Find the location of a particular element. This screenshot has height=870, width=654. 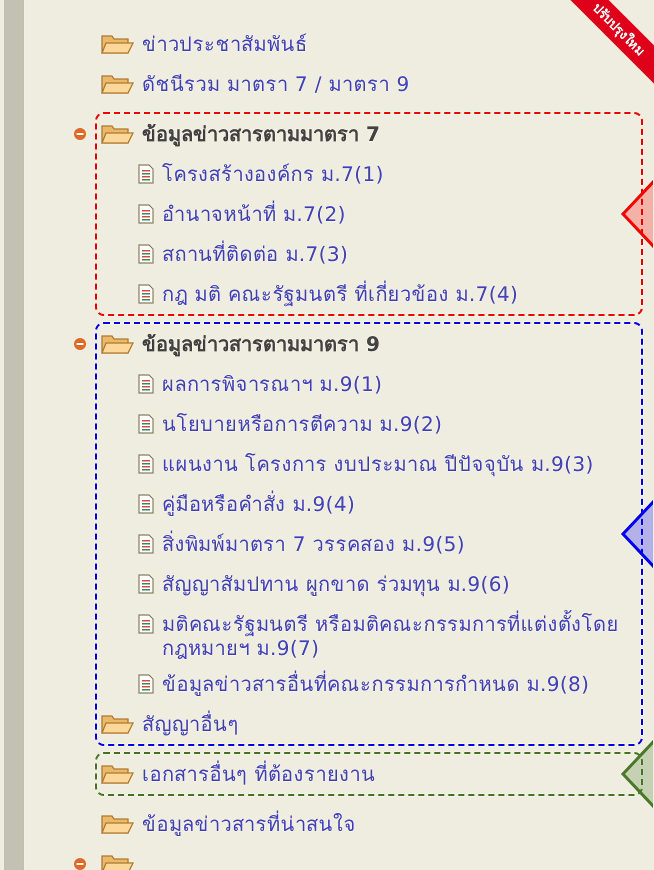

folder-link: ข้อมูลข่าวสารที่น่าสนใจ is located at coordinates (249, 824).